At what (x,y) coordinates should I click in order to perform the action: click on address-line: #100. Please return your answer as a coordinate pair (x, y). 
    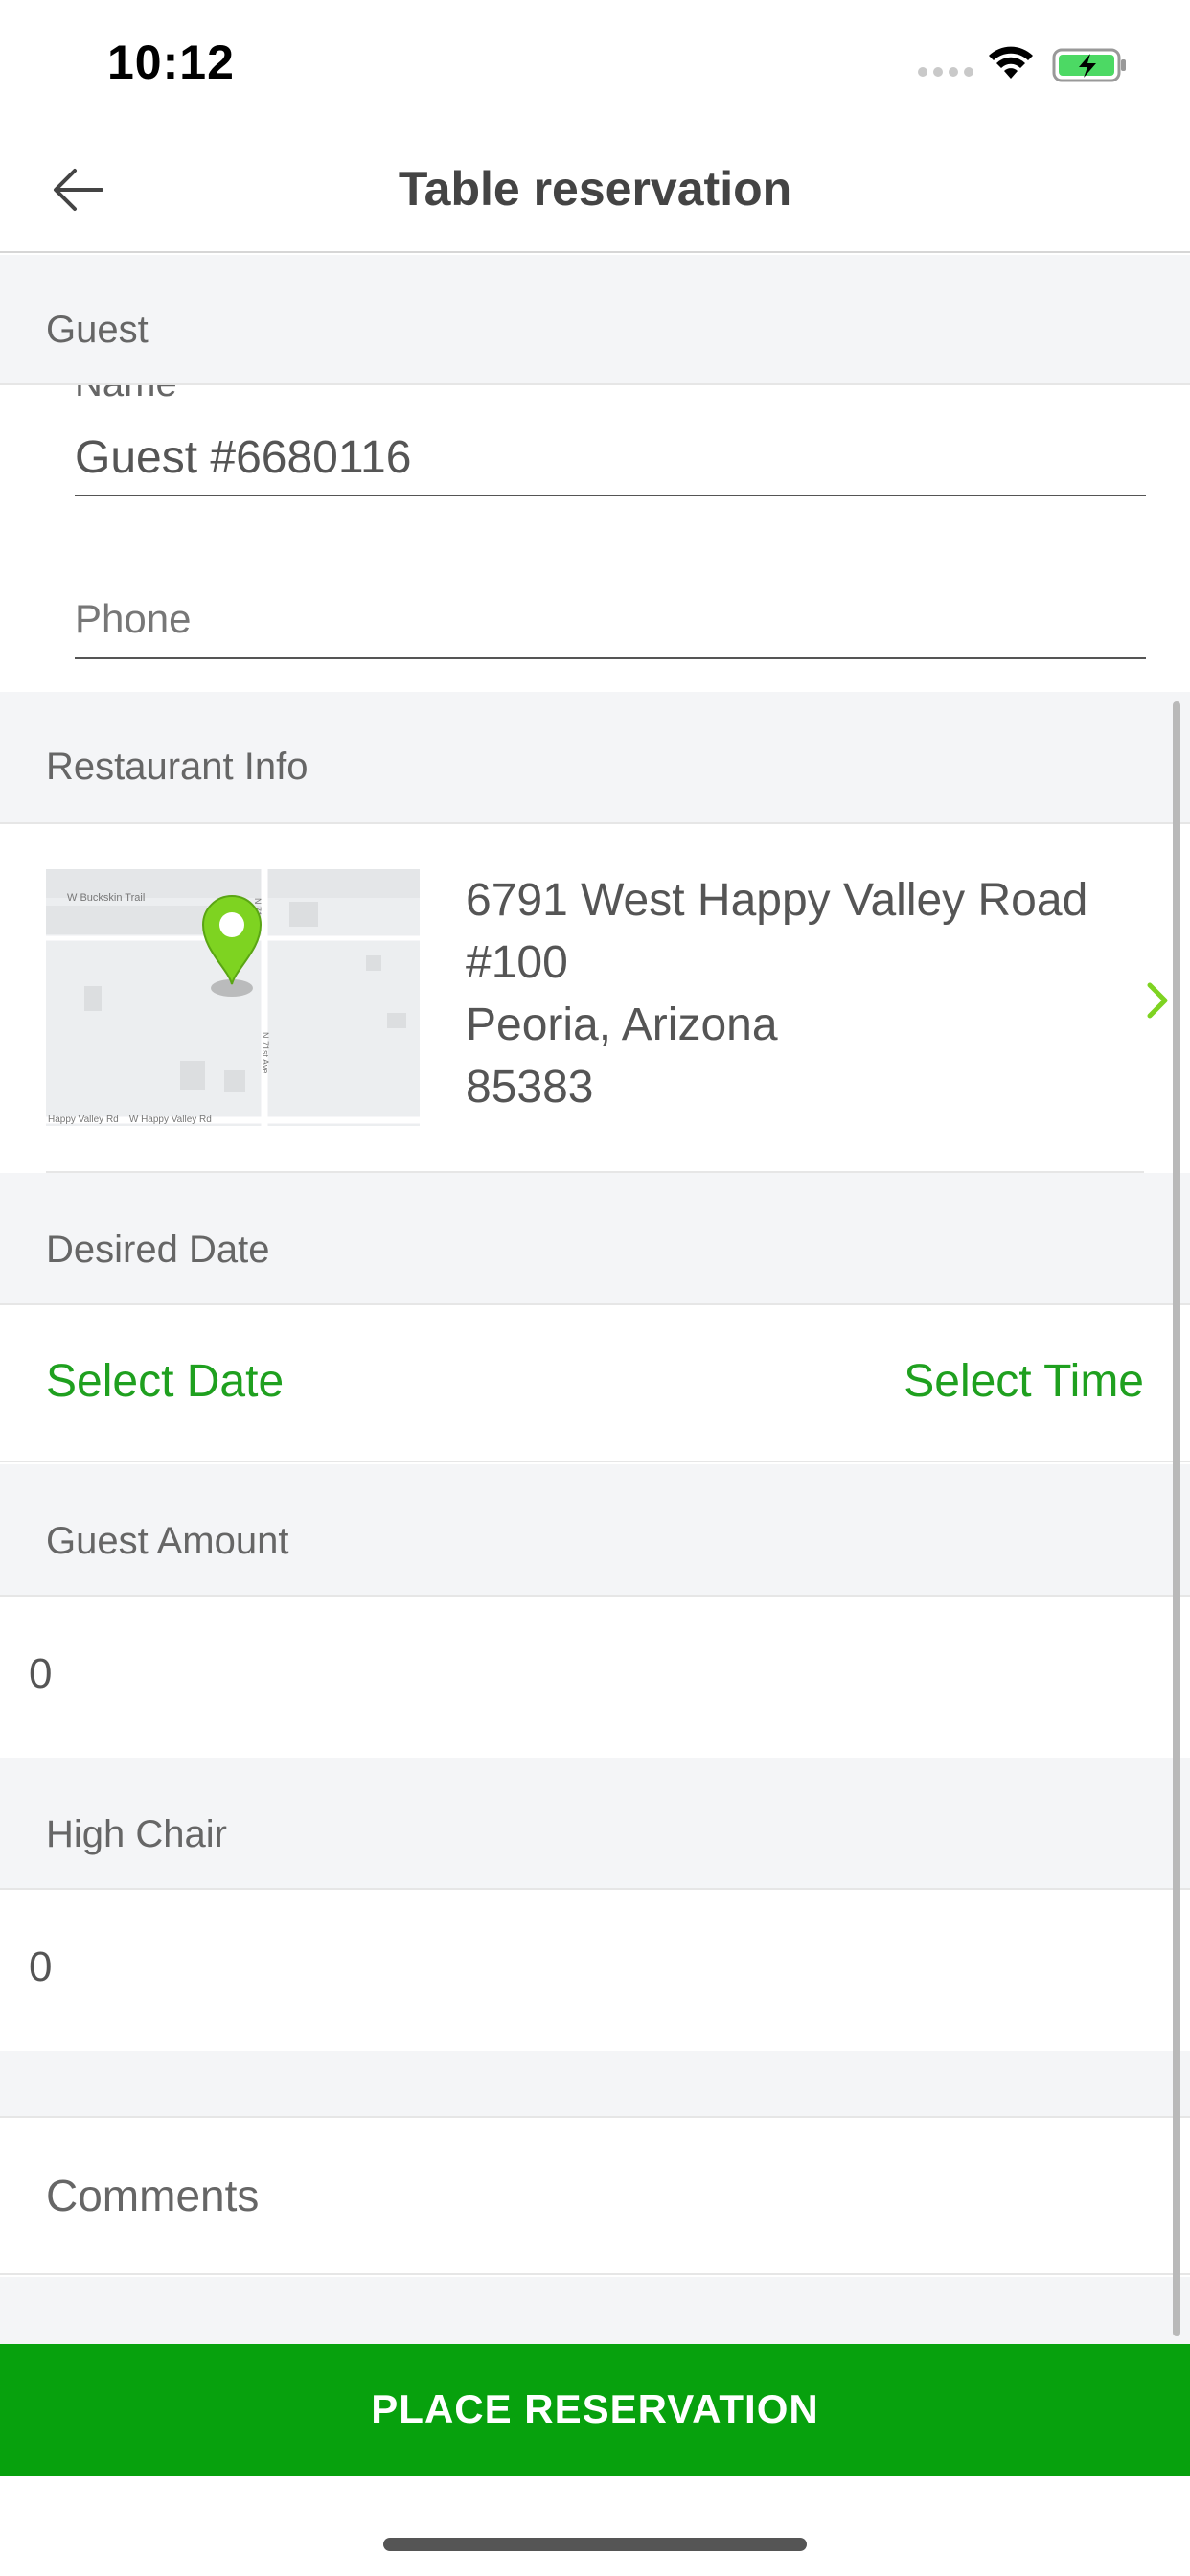
    Looking at the image, I should click on (517, 962).